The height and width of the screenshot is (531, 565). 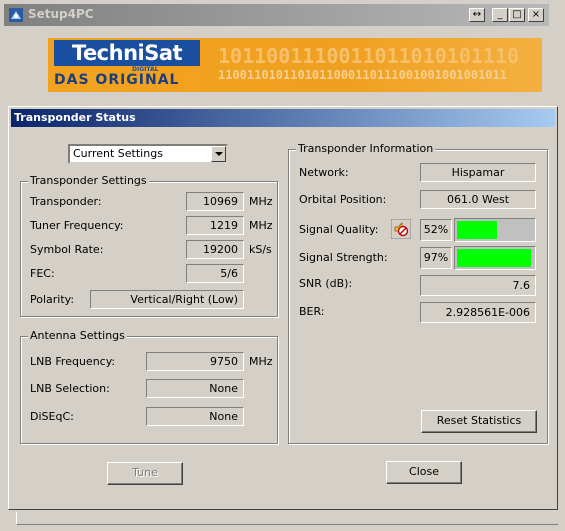 I want to click on signal-quality-percent: 52%, so click(x=436, y=230).